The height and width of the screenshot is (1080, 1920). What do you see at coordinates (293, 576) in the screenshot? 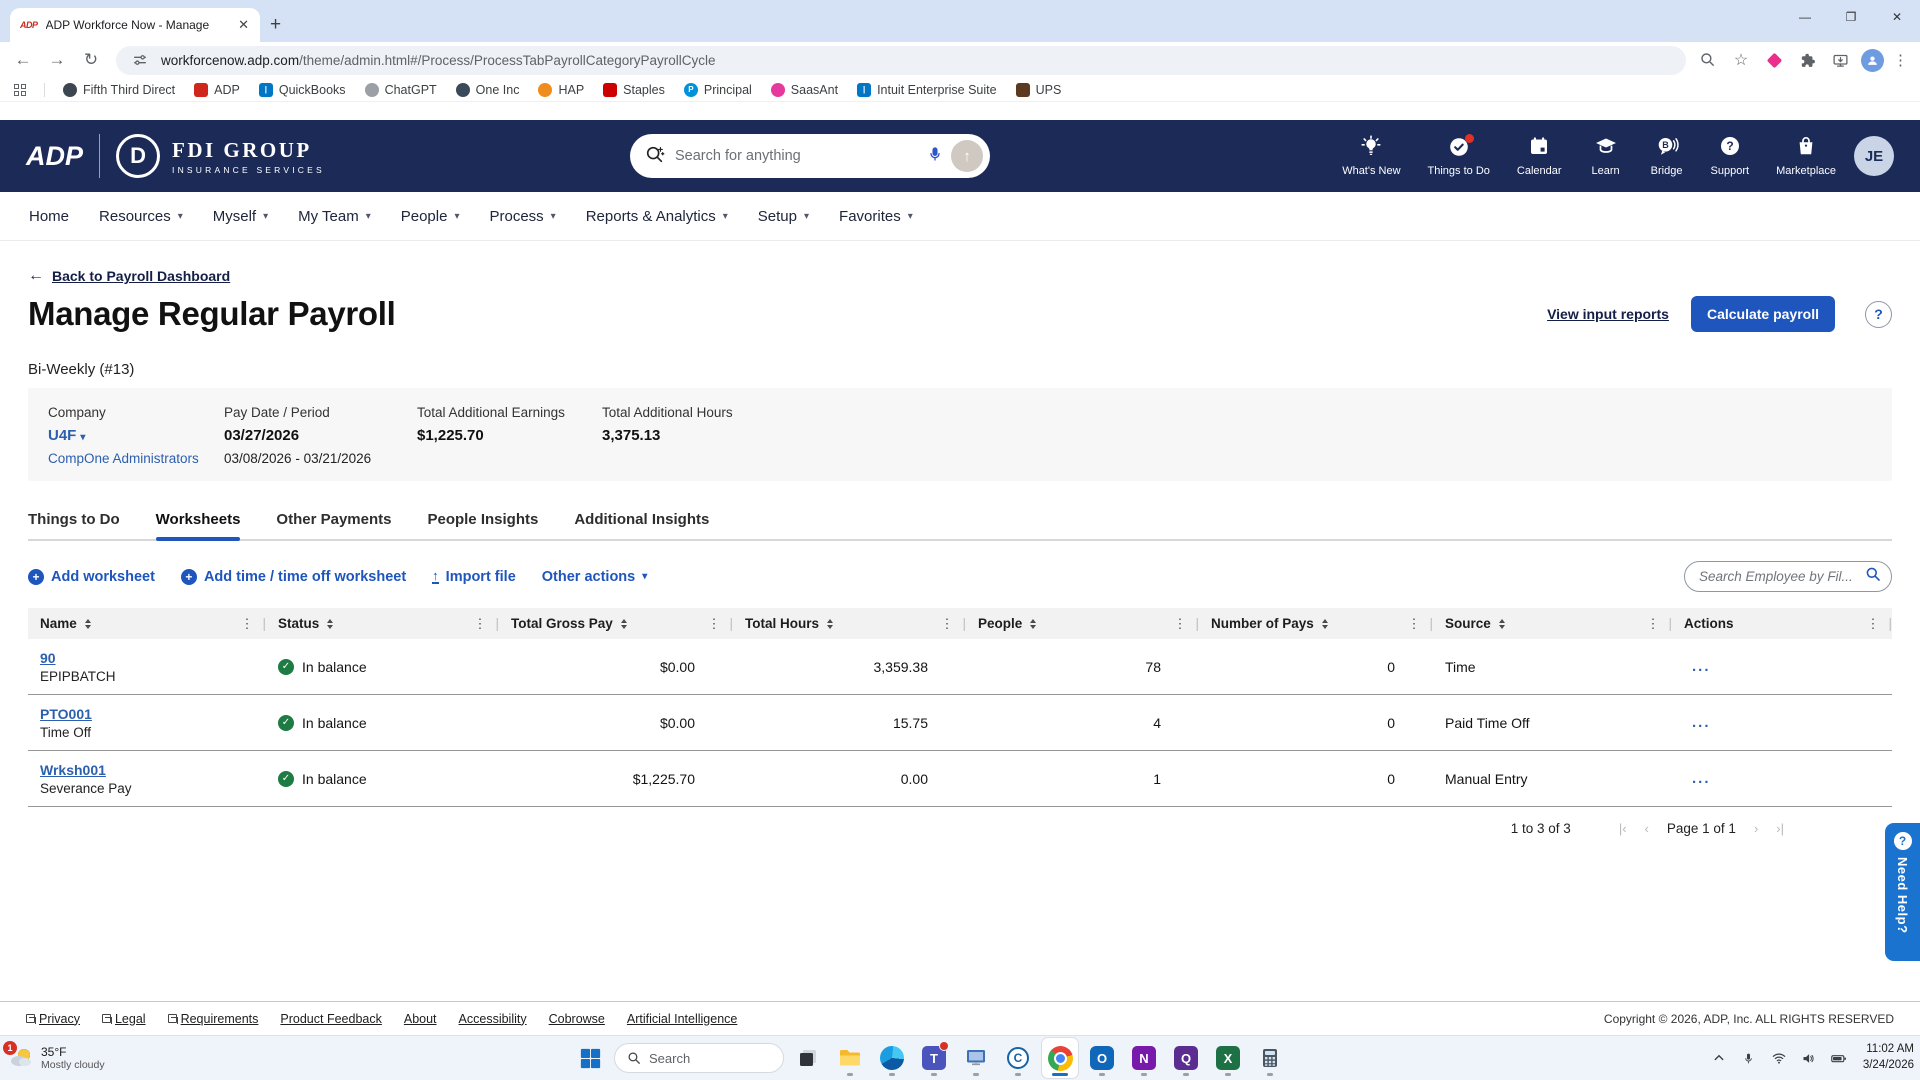
I see `add-time-worksheet-button: + Add time / time off worksheet` at bounding box center [293, 576].